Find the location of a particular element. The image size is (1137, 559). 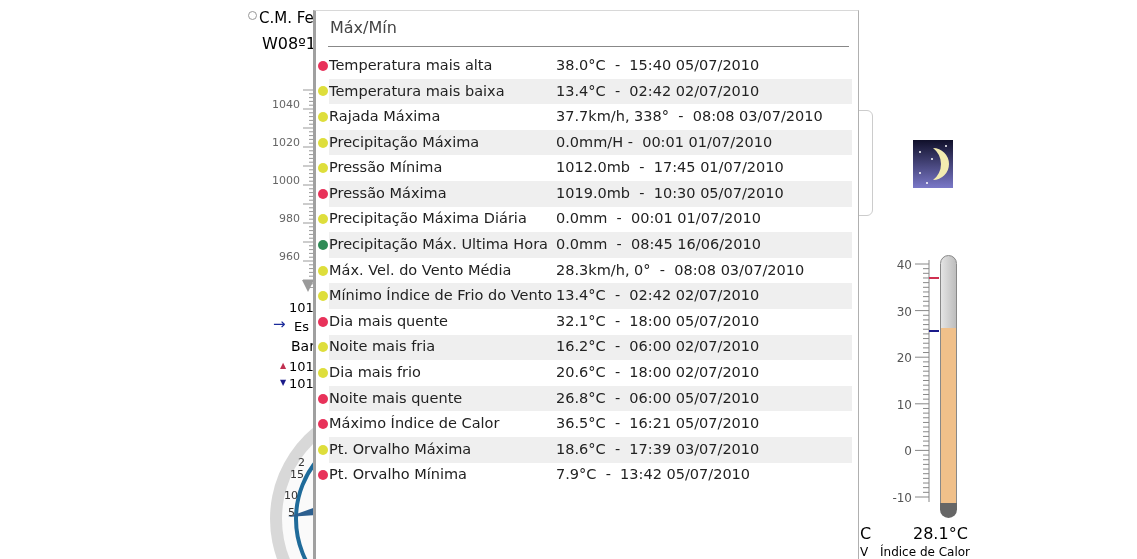

row-value: 7.9°C - 13:42 05/07/2010 is located at coordinates (653, 475).